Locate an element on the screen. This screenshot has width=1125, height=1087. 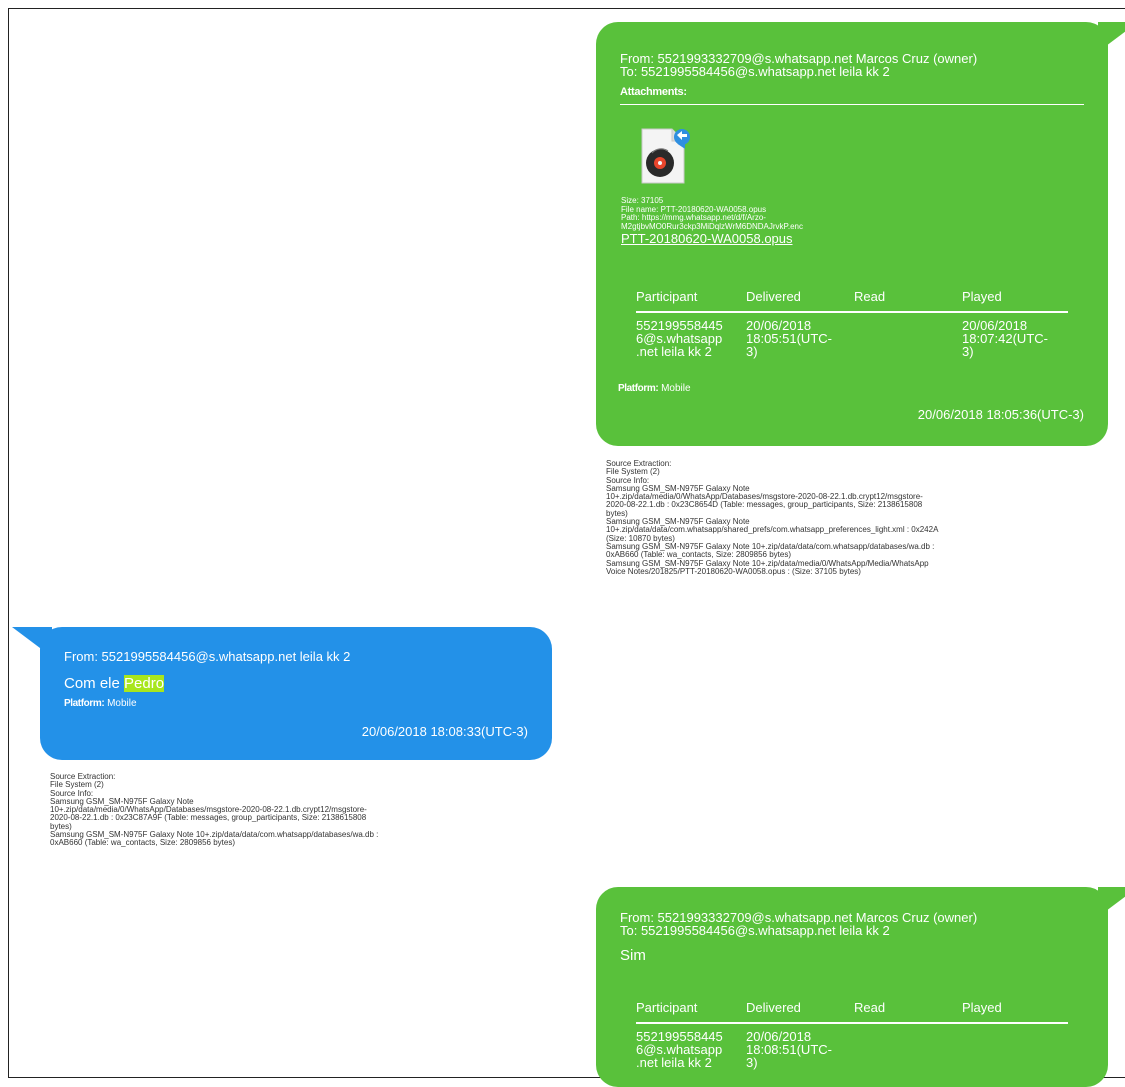
table-cell-played: 20/06/2018 18:07:42(UTC- 3) is located at coordinates (1005, 338).